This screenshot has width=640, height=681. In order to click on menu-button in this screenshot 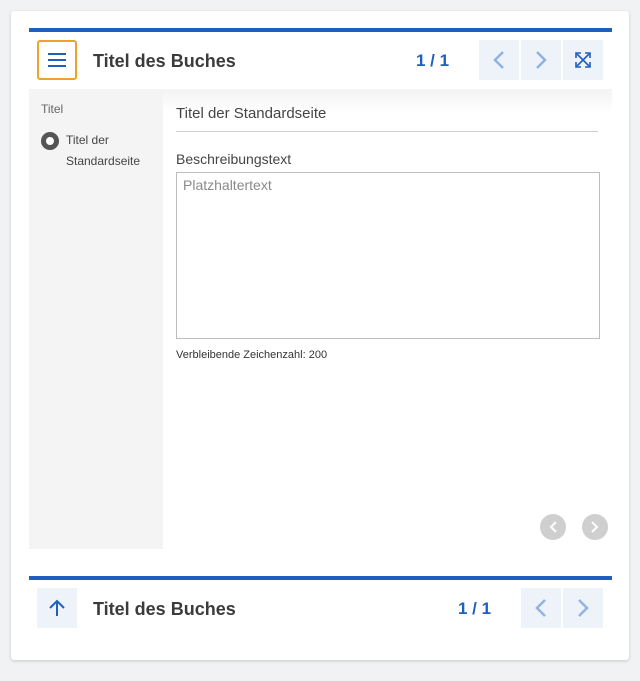, I will do `click(57, 60)`.